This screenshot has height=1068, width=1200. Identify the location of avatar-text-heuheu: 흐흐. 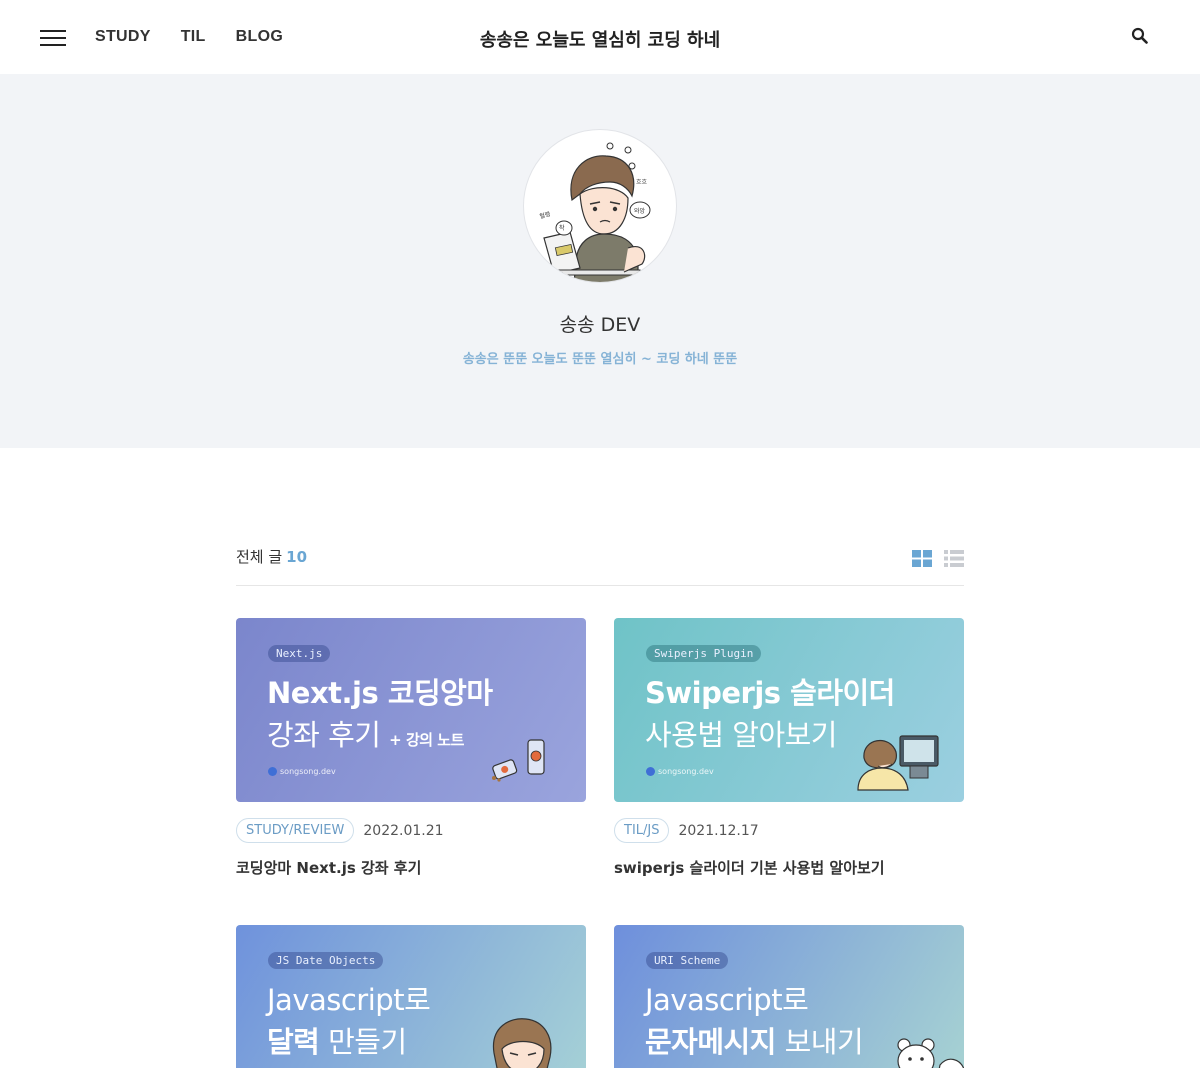
(642, 182).